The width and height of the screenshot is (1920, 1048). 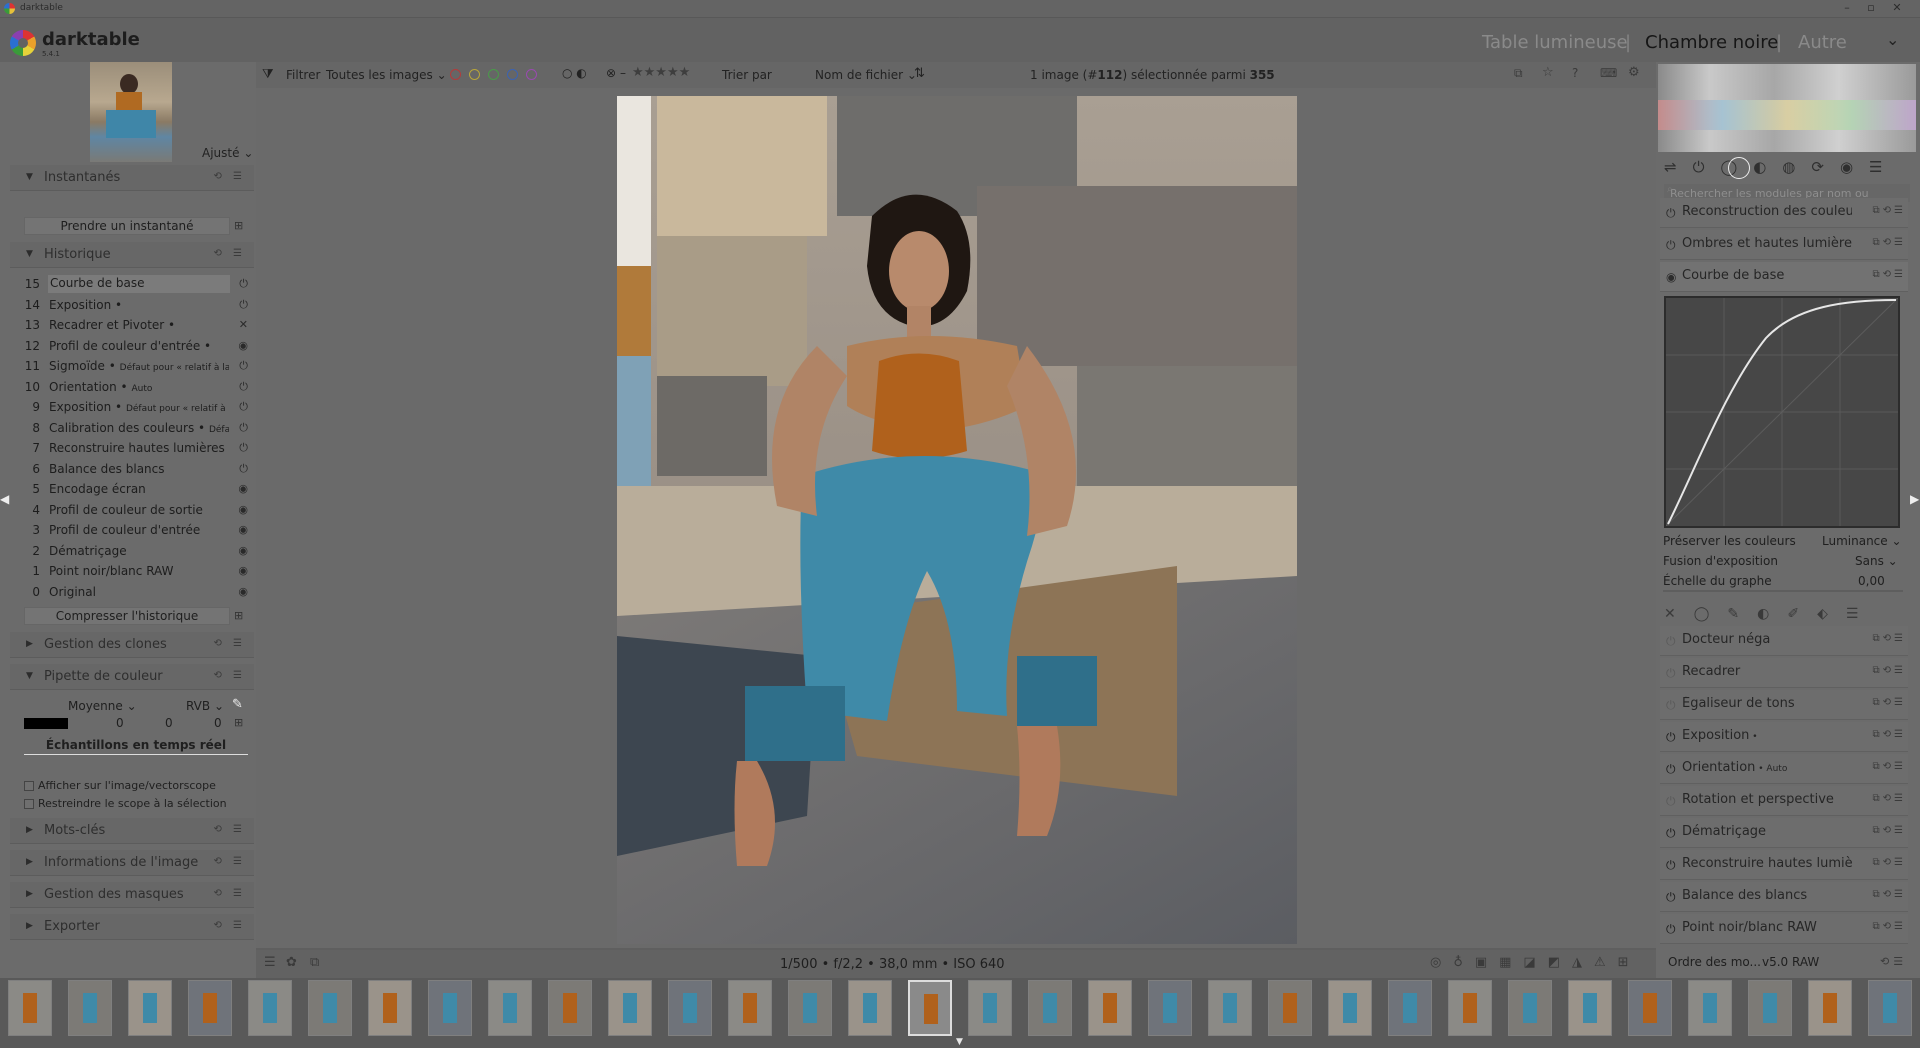 I want to click on mask-manager-module-header: ▶ Gestion des masques ⟲ ☰, so click(x=132, y=895).